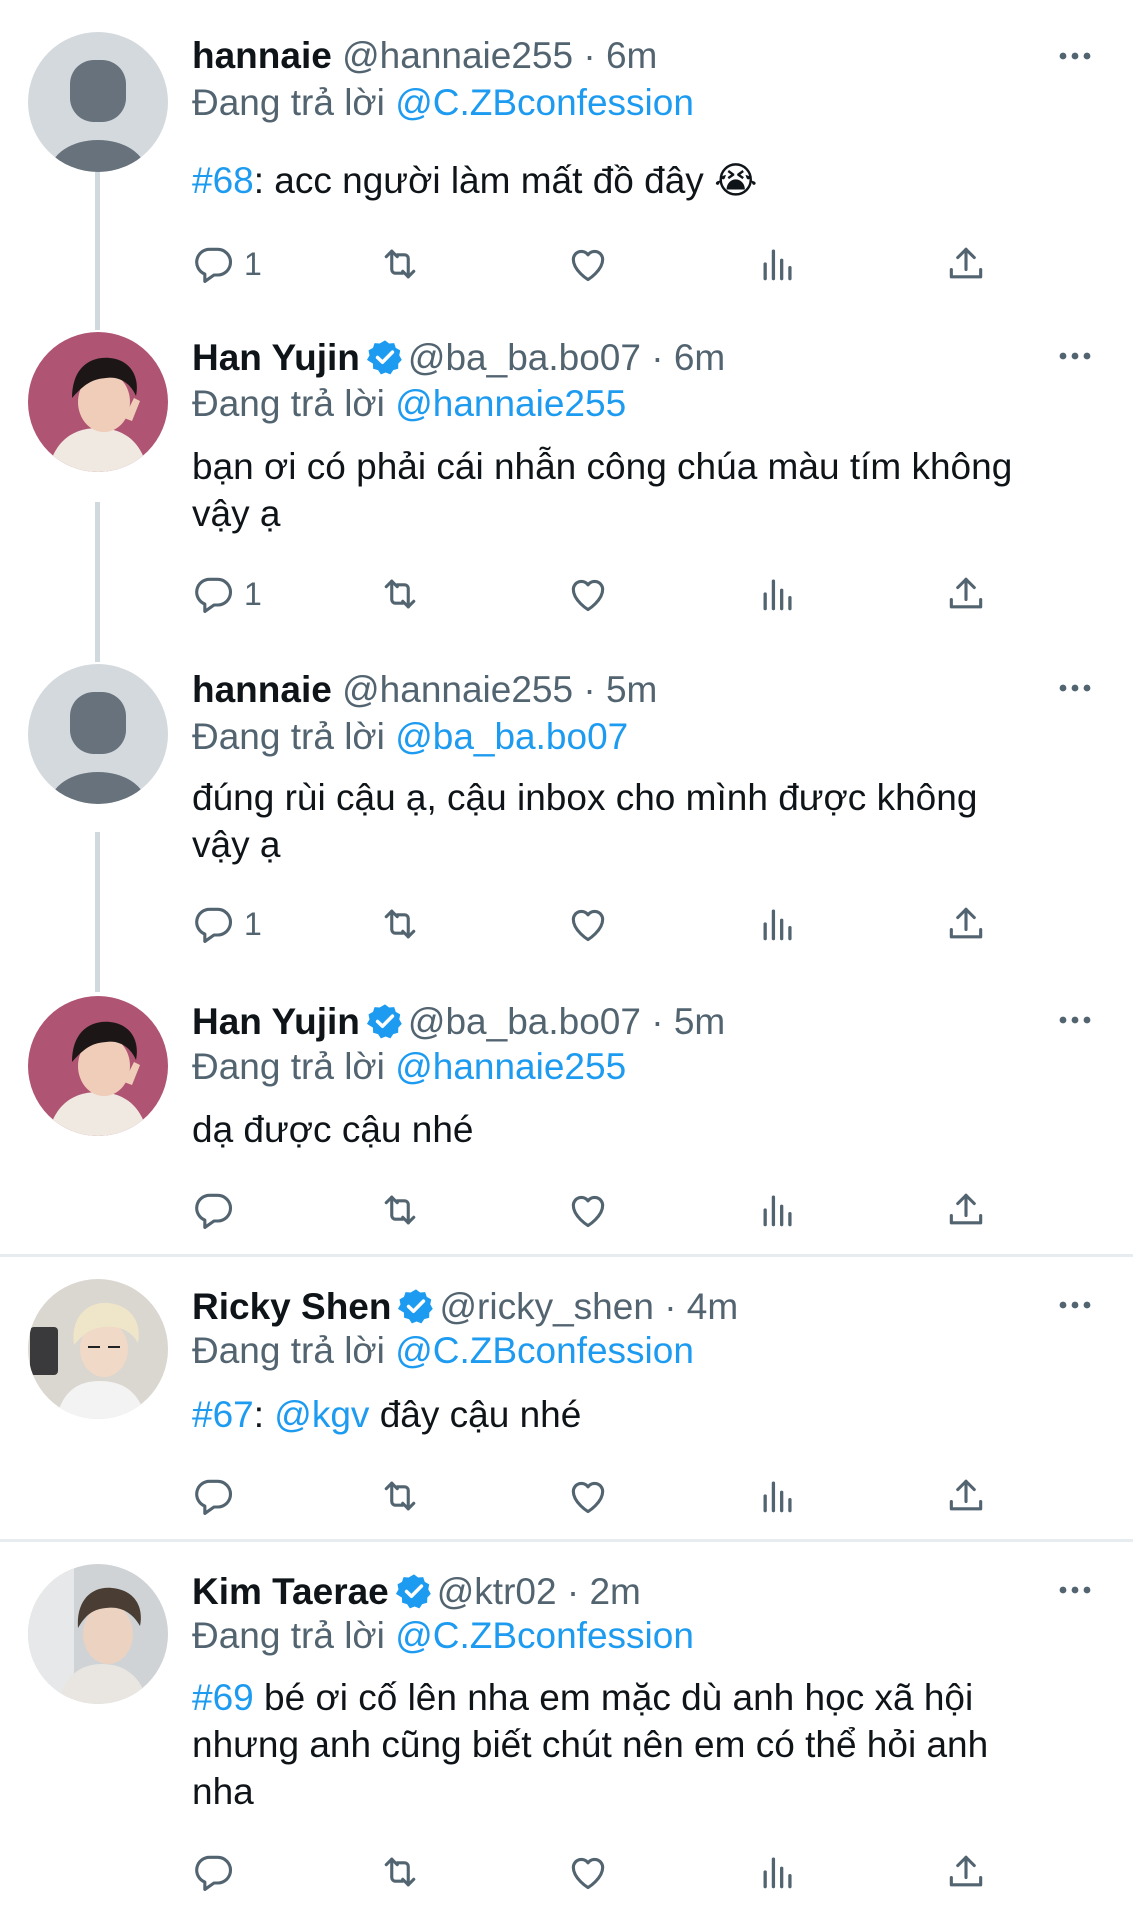  I want to click on retweet-icon, so click(400, 264).